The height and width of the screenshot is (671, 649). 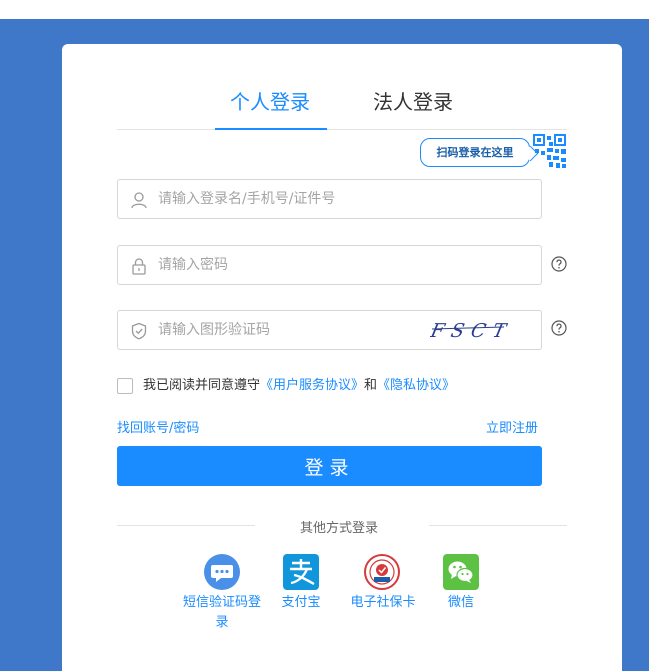 I want to click on tabs-divider, so click(x=342, y=129).